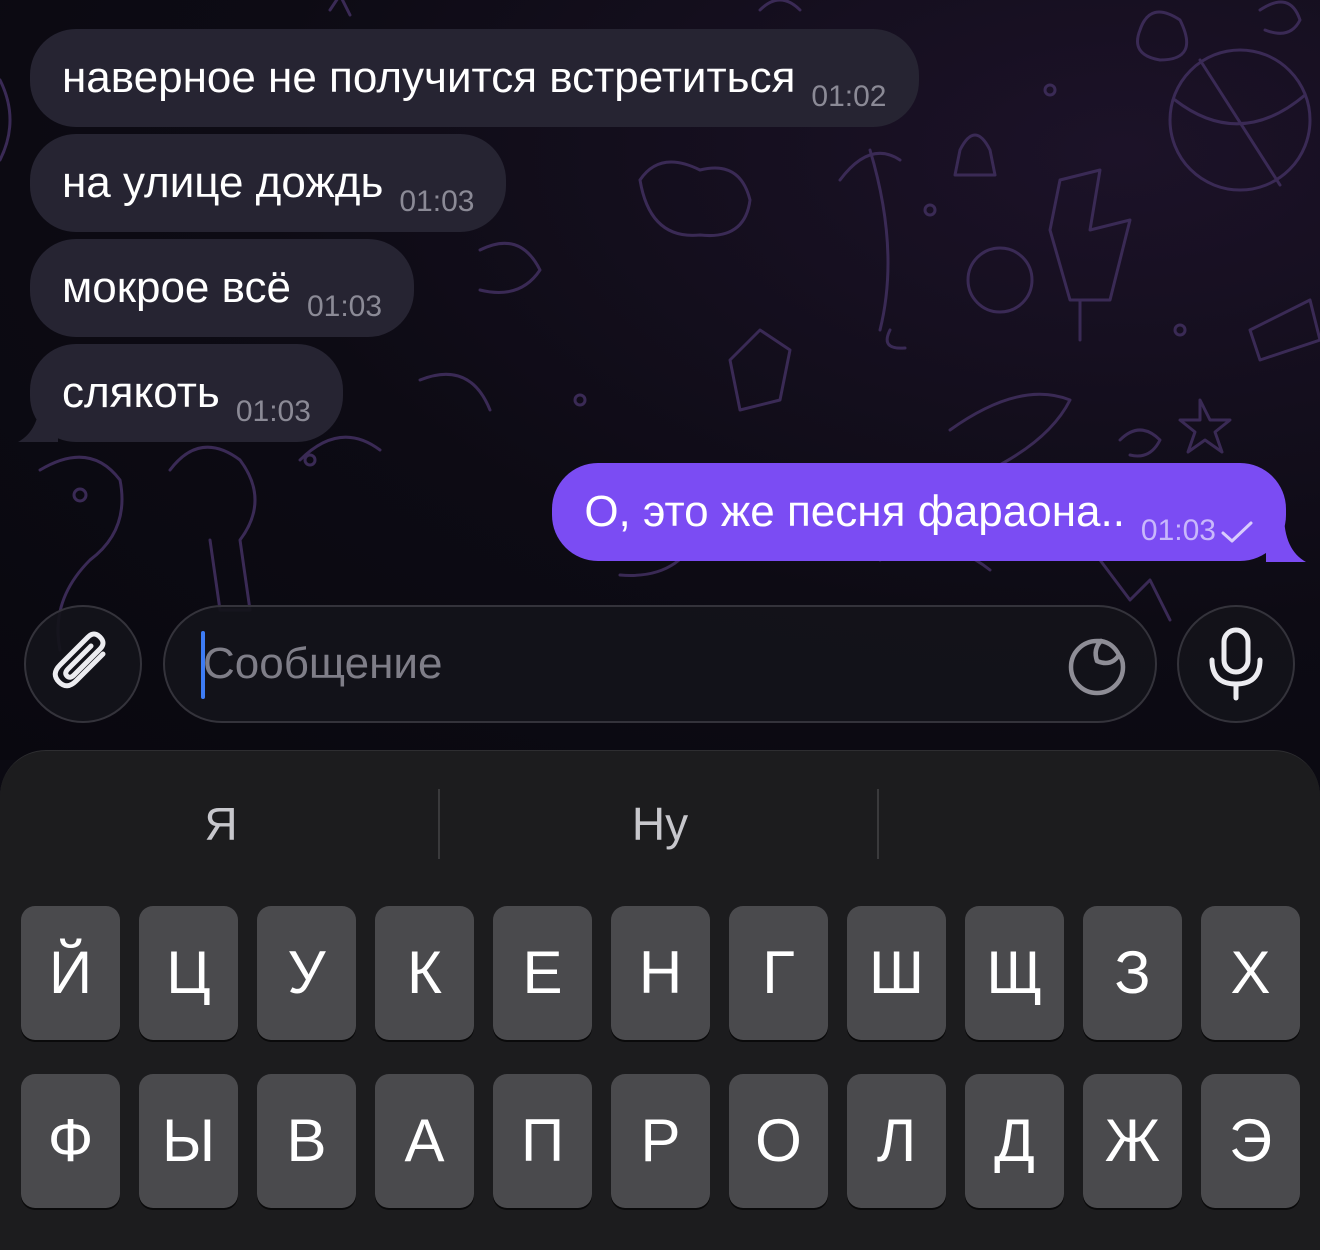 This screenshot has height=1250, width=1320. What do you see at coordinates (70, 973) in the screenshot?
I see `key: Й` at bounding box center [70, 973].